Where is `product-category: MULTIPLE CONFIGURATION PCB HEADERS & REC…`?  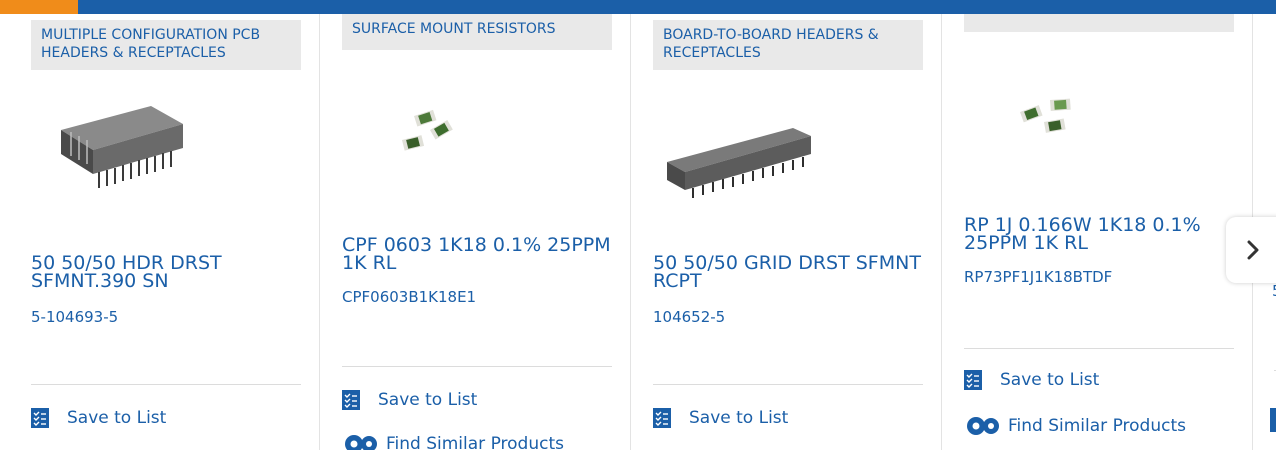 product-category: MULTIPLE CONFIGURATION PCB HEADERS & REC… is located at coordinates (166, 45).